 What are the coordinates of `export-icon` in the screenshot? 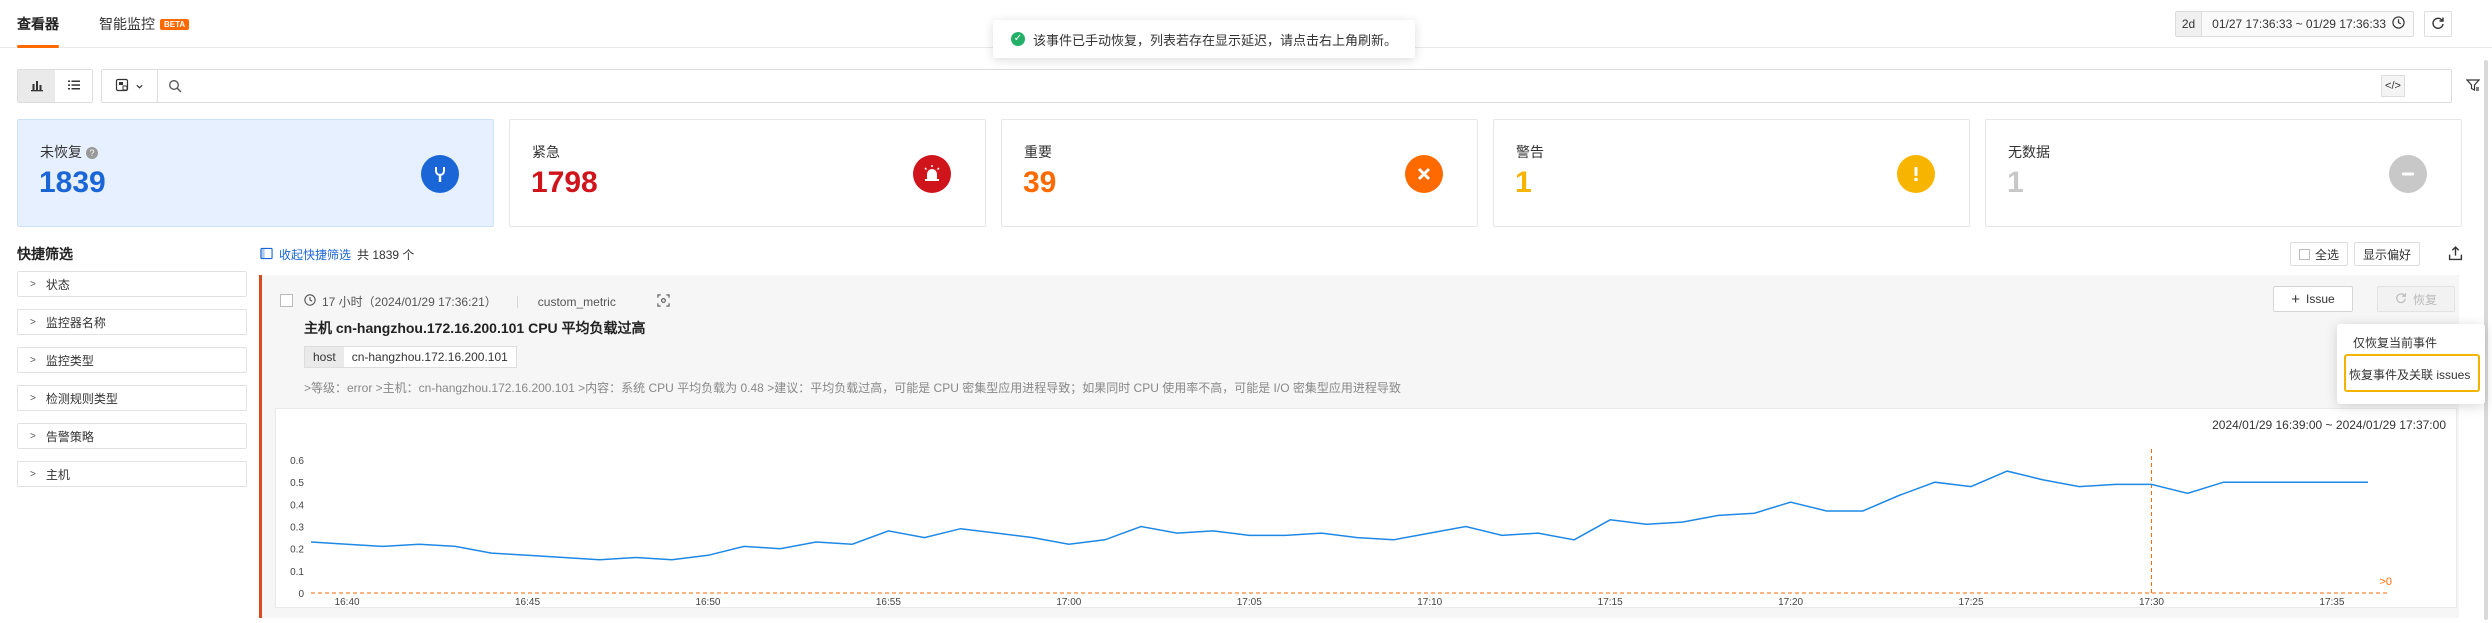 It's located at (2455, 255).